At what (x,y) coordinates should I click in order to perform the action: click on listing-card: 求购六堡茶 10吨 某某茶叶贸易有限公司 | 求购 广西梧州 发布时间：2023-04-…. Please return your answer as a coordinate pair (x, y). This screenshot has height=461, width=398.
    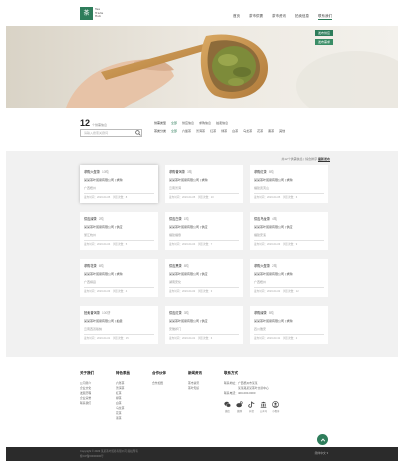
    Looking at the image, I should click on (119, 184).